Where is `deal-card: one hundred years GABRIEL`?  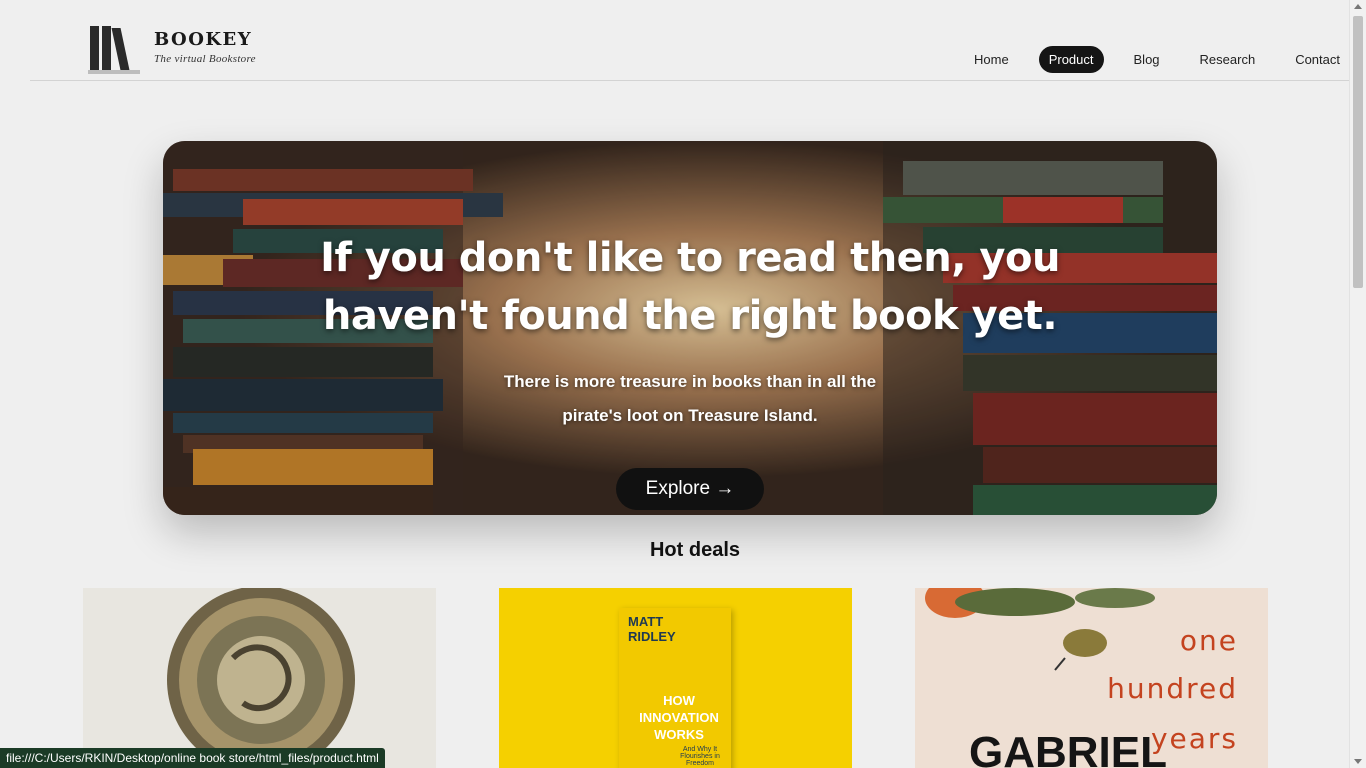 deal-card: one hundred years GABRIEL is located at coordinates (1091, 678).